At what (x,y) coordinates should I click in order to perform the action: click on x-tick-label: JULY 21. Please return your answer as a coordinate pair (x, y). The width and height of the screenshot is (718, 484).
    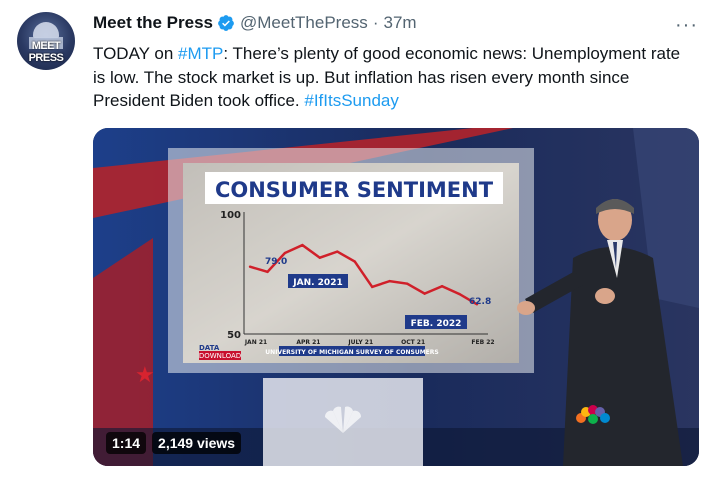
    Looking at the image, I should click on (360, 342).